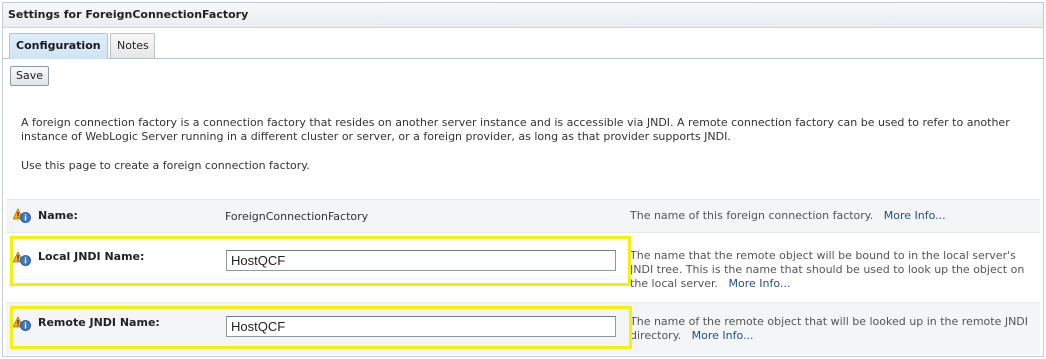 The height and width of the screenshot is (359, 1046). I want to click on page-title: Settings for ForeignConnectionFactory, so click(128, 14).